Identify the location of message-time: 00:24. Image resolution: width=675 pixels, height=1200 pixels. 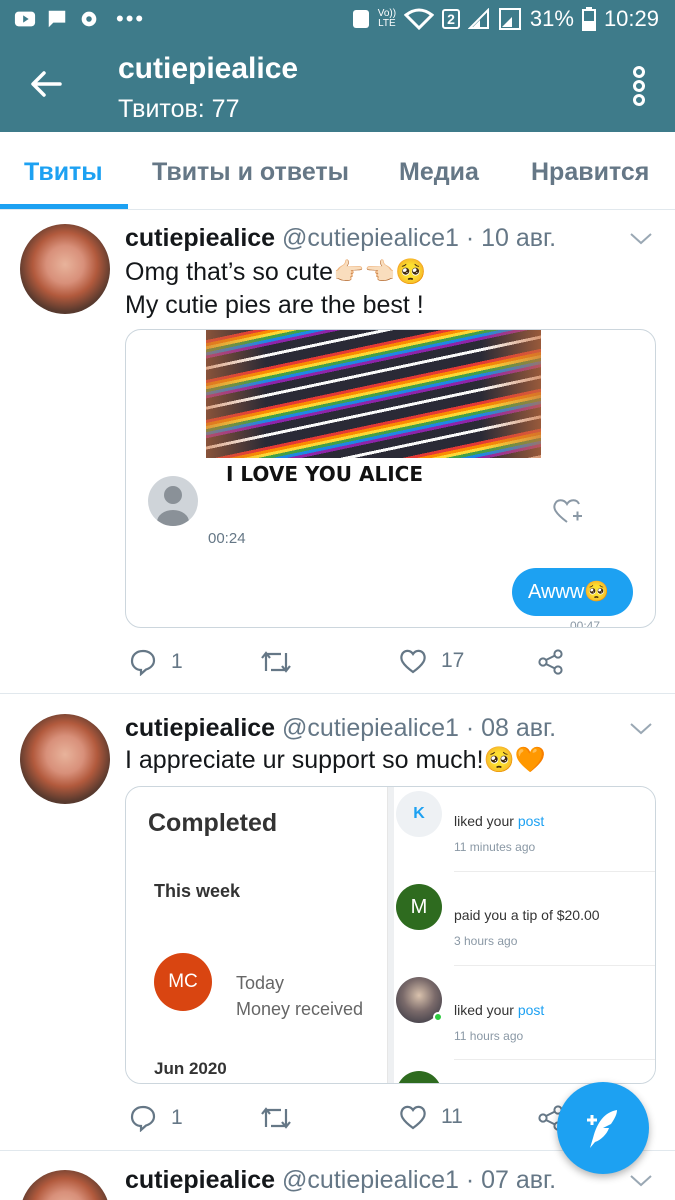
(227, 538).